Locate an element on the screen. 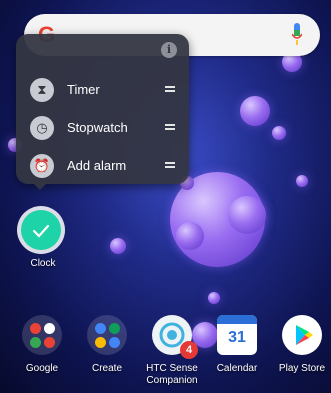 The width and height of the screenshot is (331, 393). dock-app-calendar: 31 Calendar is located at coordinates (237, 344).